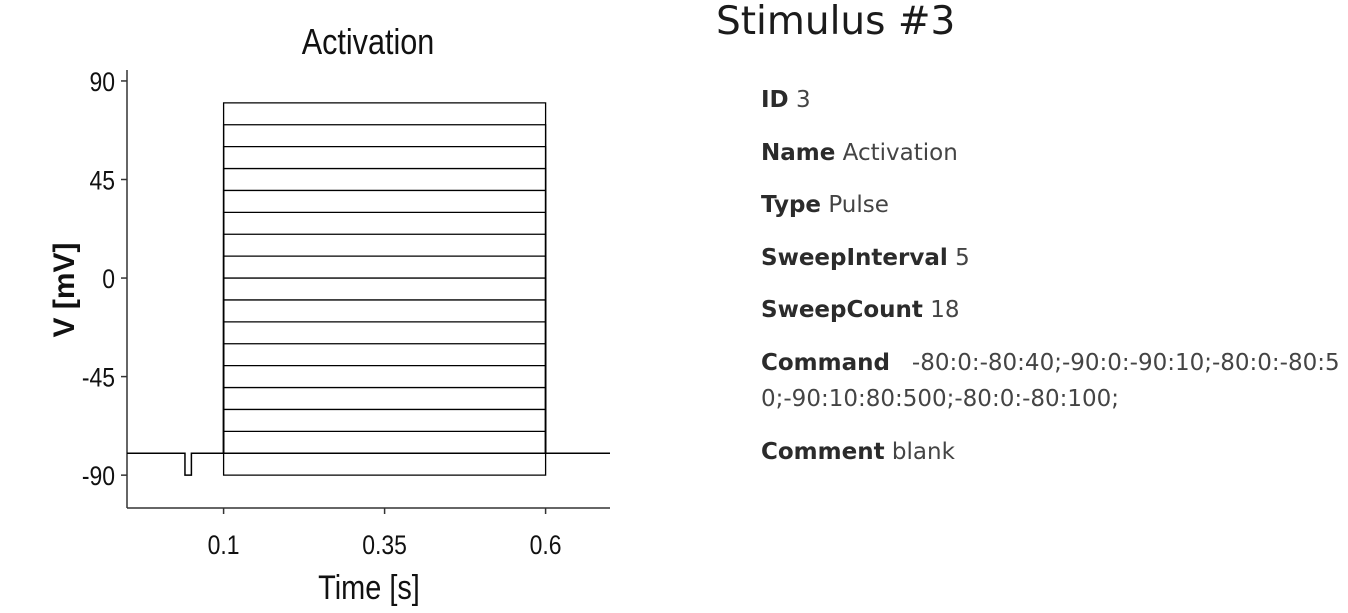  What do you see at coordinates (791, 205) in the screenshot?
I see `detail-type-label: Type` at bounding box center [791, 205].